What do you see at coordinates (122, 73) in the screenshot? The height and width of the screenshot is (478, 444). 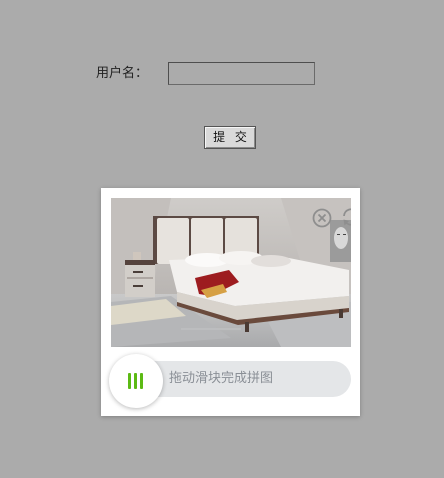 I see `username-label: 用户名：` at bounding box center [122, 73].